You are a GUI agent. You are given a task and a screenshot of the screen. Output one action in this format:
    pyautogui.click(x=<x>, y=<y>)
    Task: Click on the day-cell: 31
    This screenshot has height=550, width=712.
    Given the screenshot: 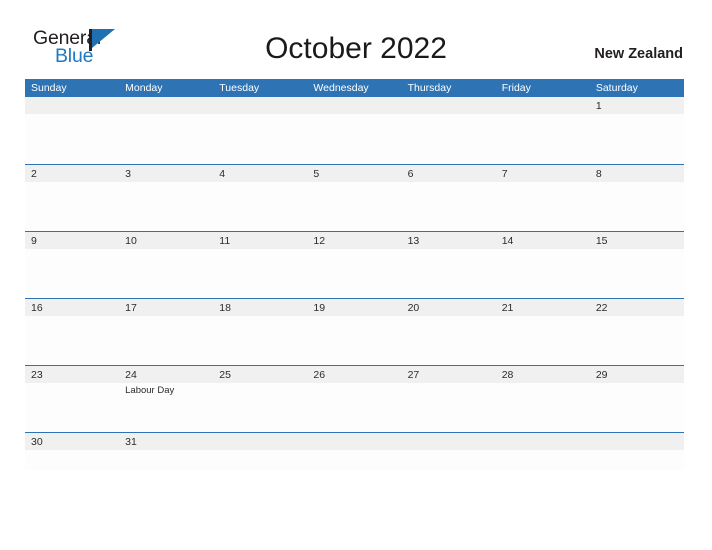 What is the action you would take?
    pyautogui.click(x=166, y=451)
    